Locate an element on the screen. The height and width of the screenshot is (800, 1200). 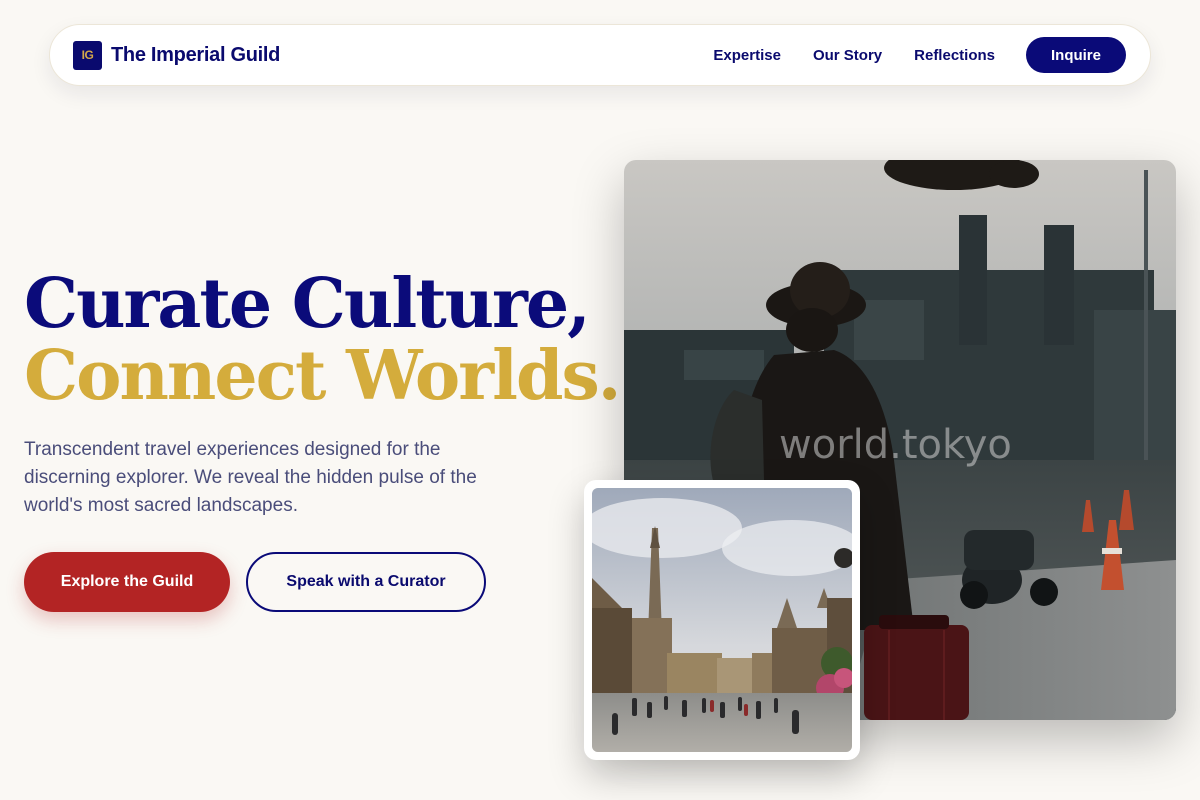
explore-guild-button: Explore the Guild is located at coordinates (127, 582).